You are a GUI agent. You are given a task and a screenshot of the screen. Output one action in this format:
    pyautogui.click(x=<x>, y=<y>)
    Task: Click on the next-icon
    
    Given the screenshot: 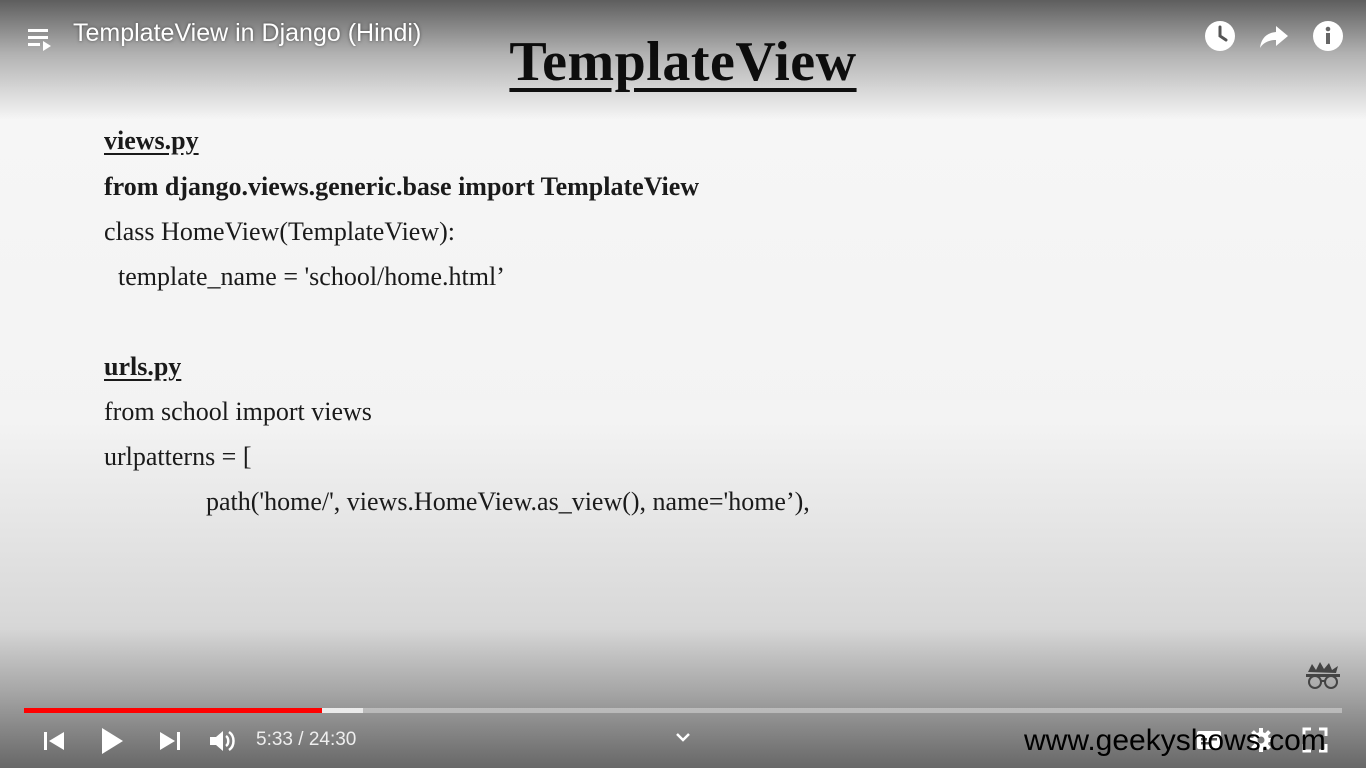 What is the action you would take?
    pyautogui.click(x=170, y=741)
    